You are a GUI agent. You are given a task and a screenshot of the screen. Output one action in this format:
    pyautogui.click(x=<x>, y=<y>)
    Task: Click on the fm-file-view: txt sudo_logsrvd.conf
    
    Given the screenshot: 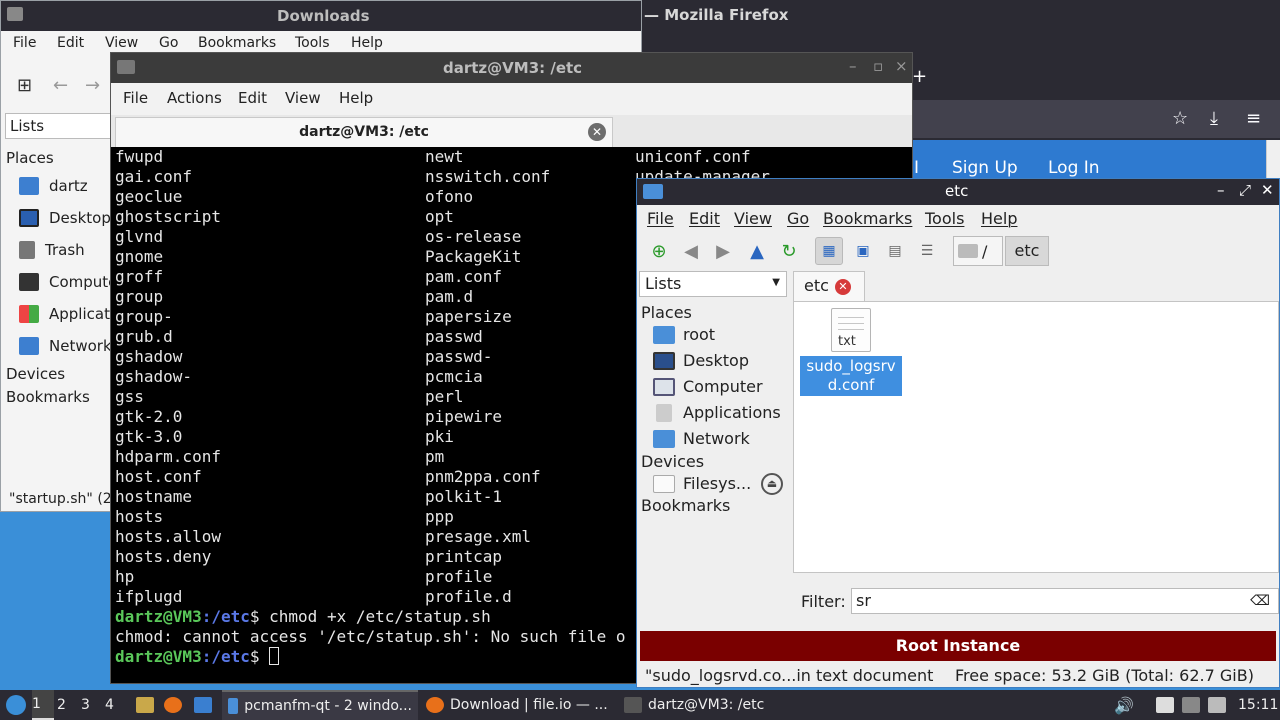 What is the action you would take?
    pyautogui.click(x=1036, y=437)
    